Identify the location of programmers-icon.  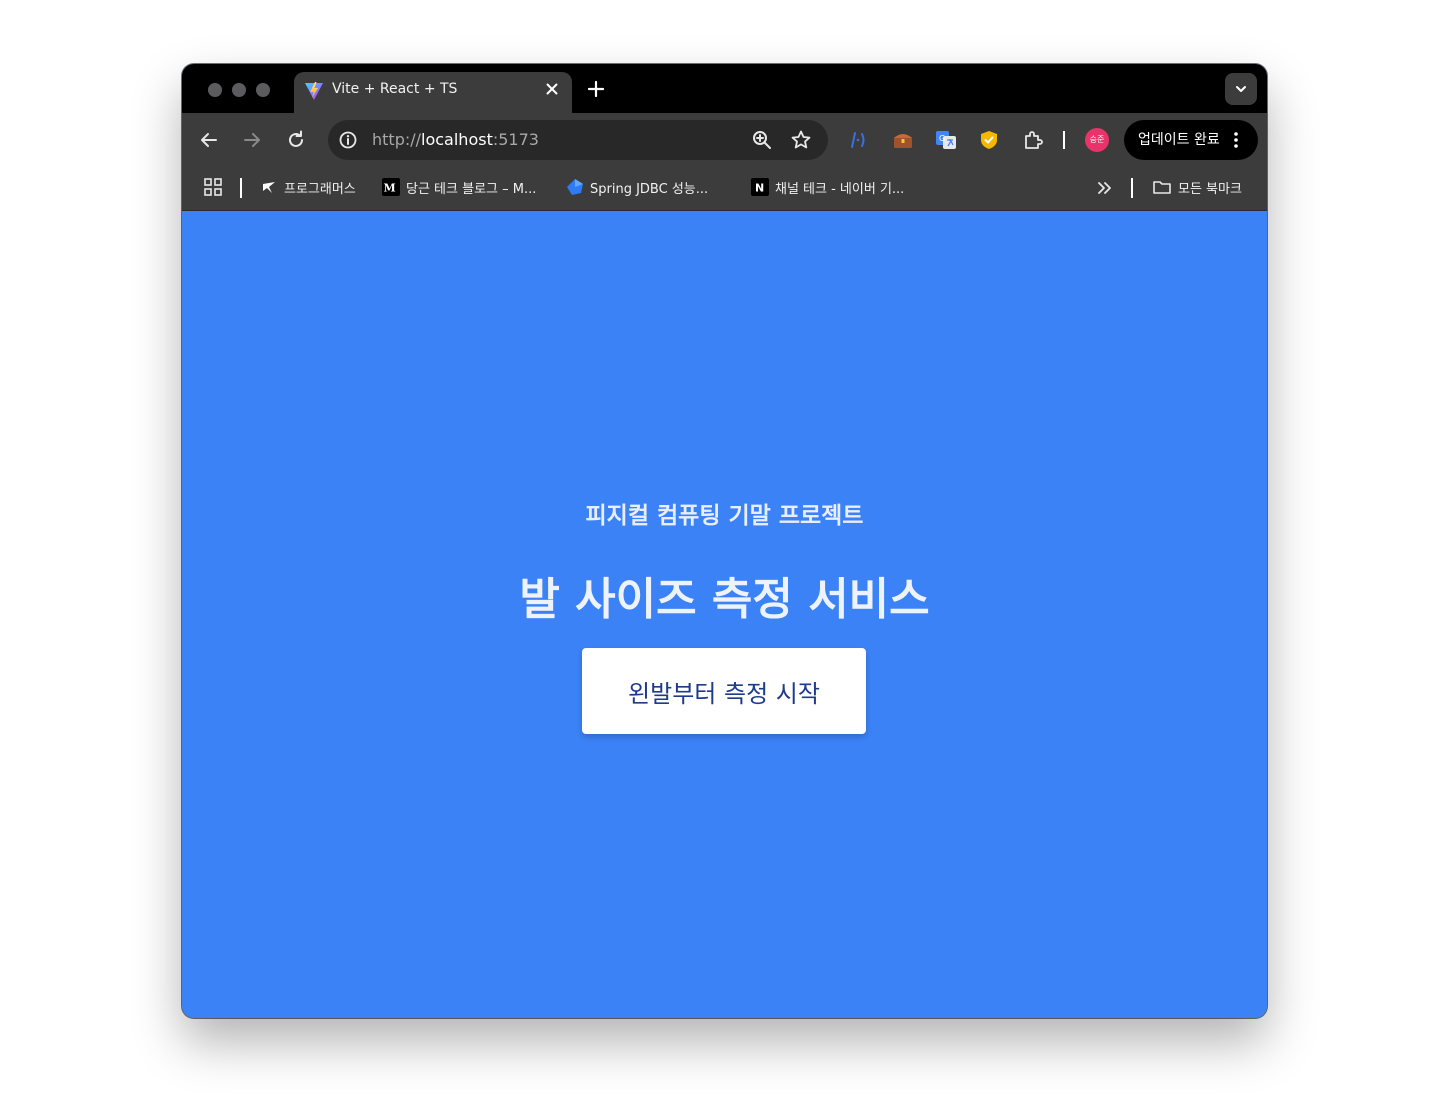
(269, 187).